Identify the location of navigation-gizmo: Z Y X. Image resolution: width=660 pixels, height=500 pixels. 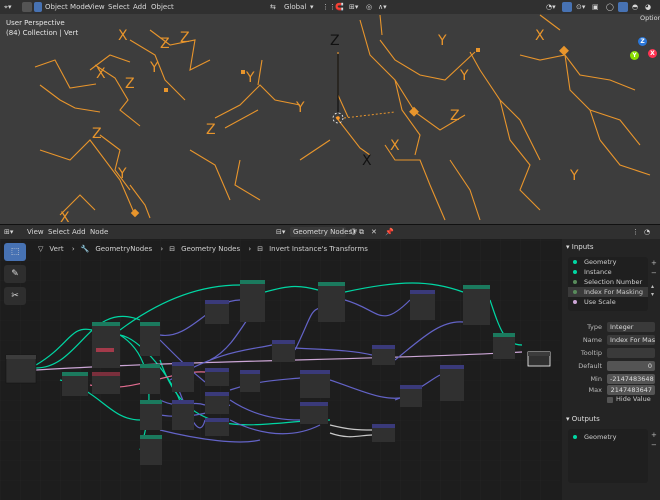
(644, 55).